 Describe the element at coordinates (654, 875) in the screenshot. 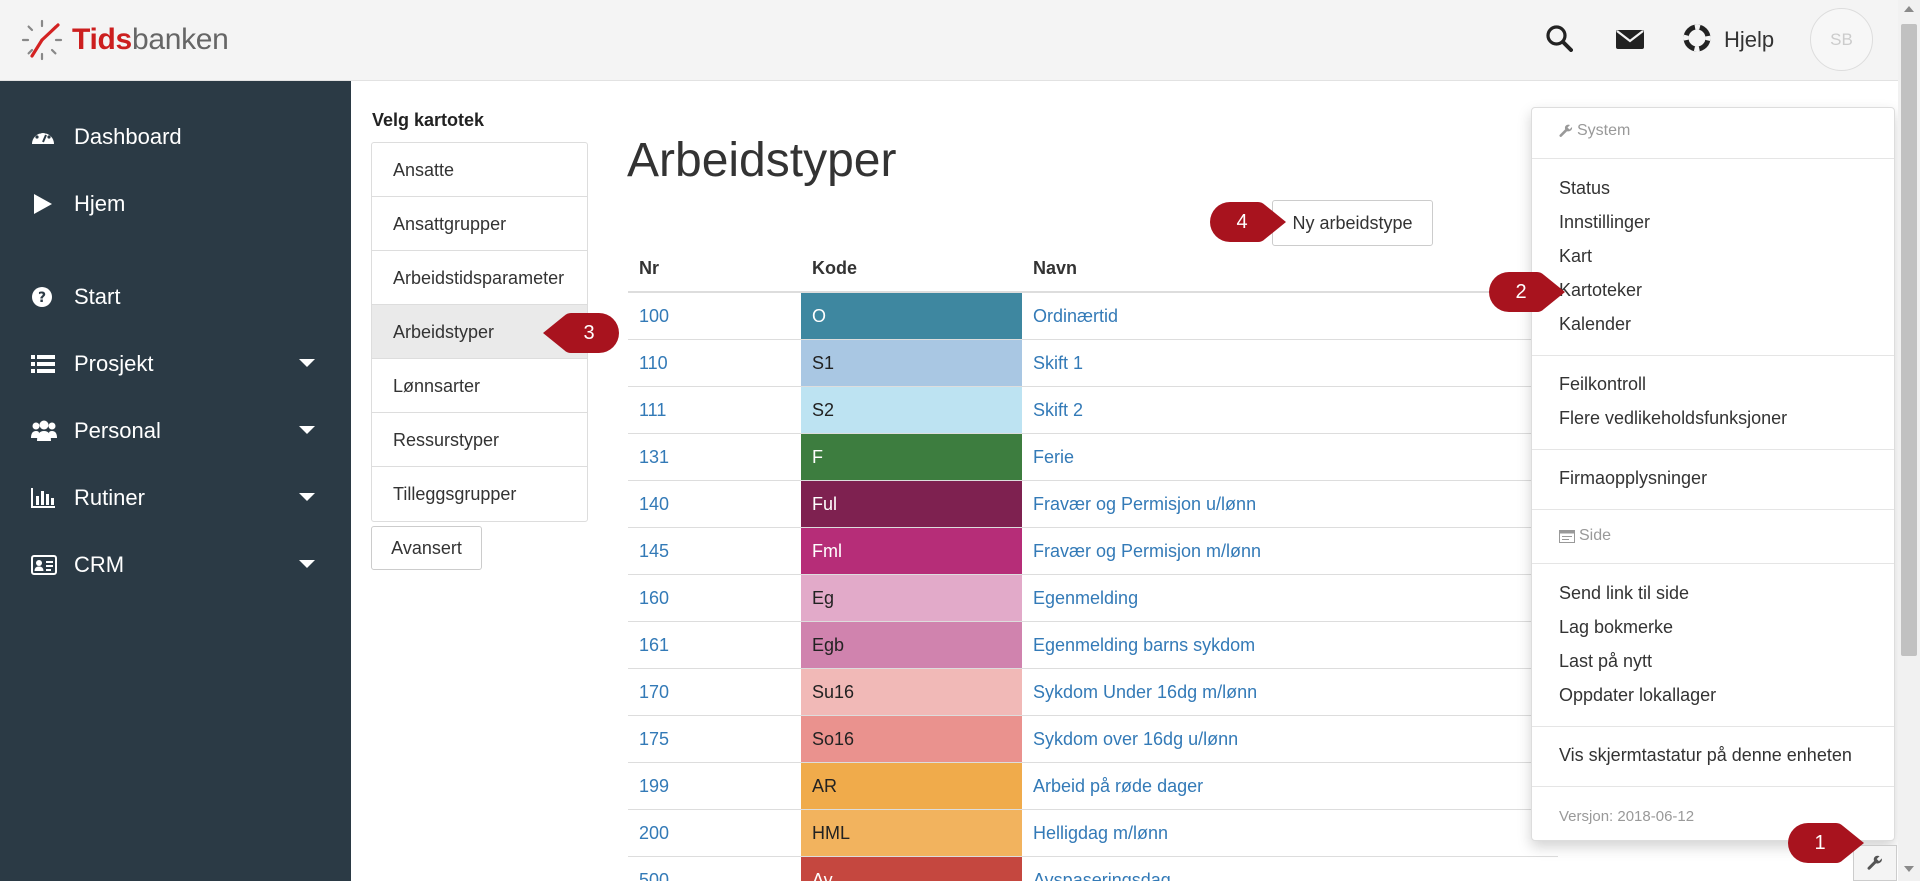

I see `row-nr-link: 500` at that location.